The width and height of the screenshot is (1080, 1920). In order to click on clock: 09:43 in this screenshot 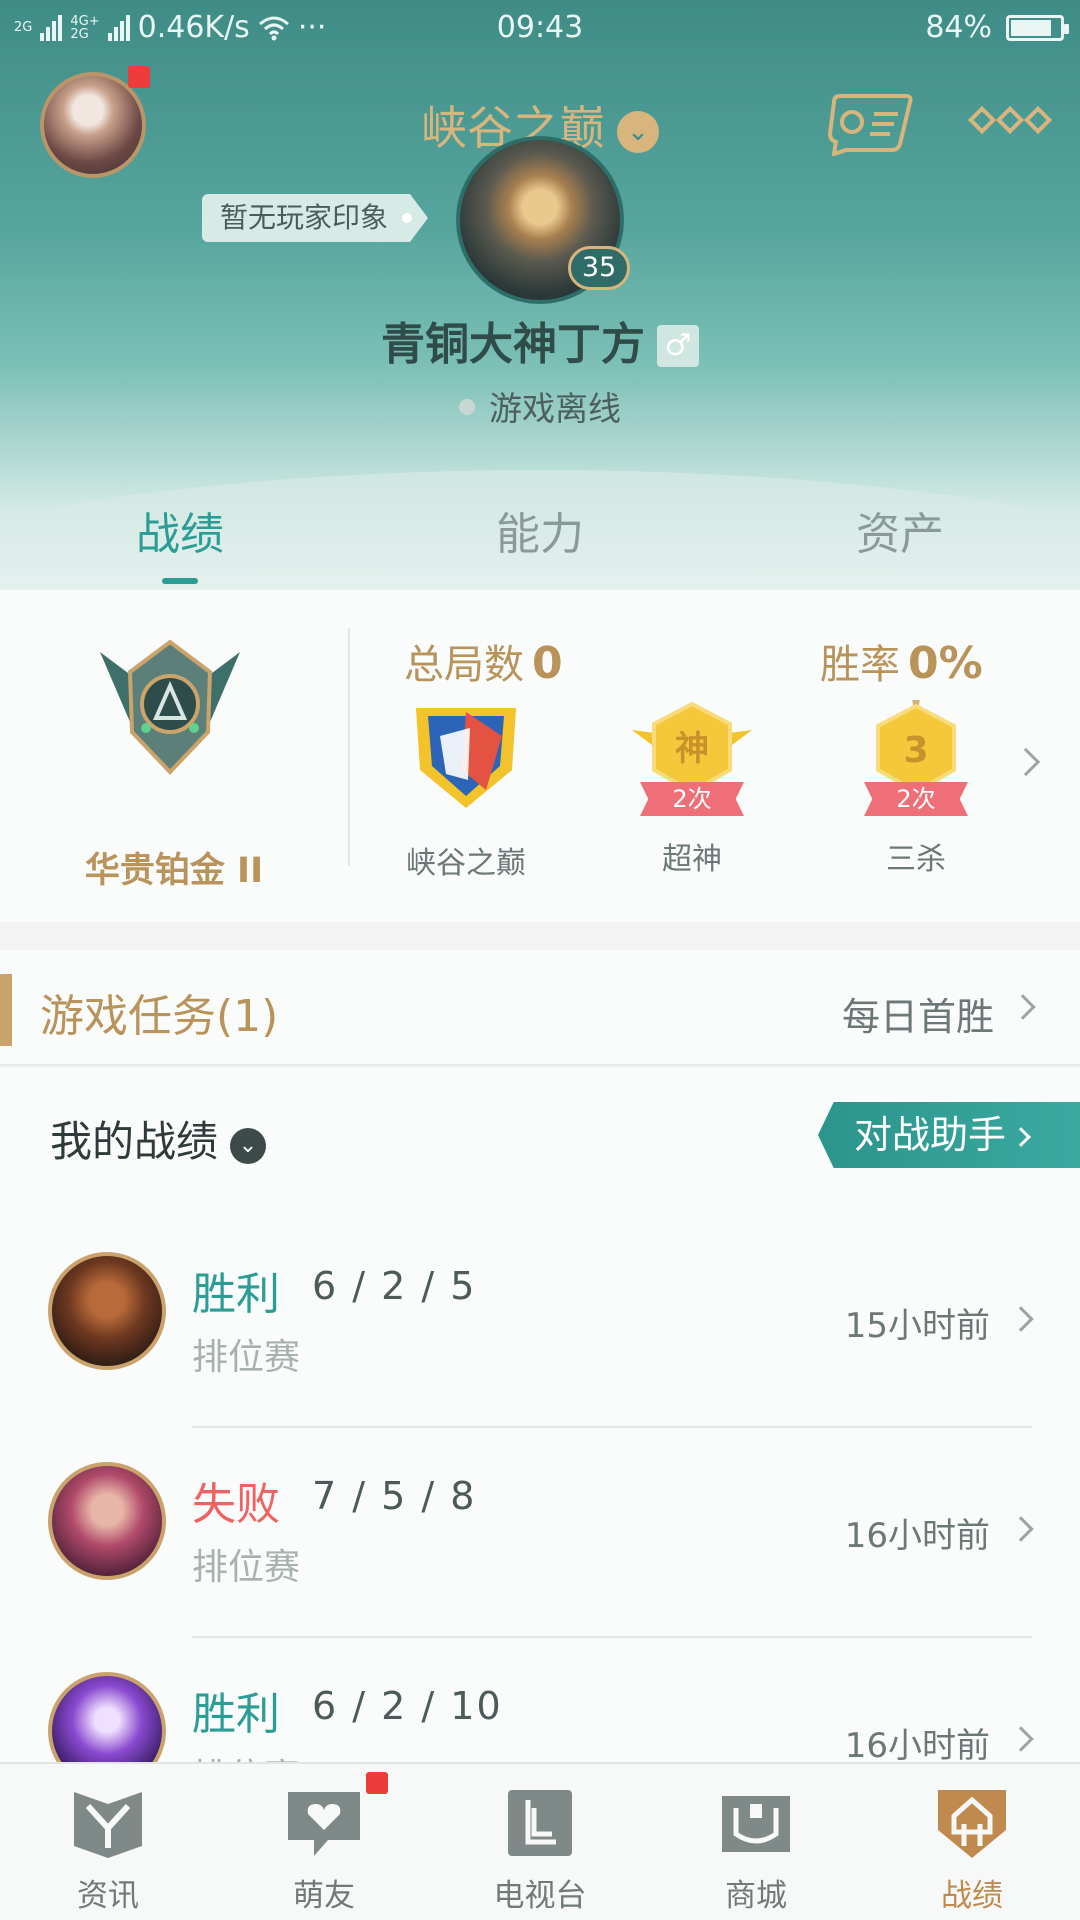, I will do `click(540, 27)`.